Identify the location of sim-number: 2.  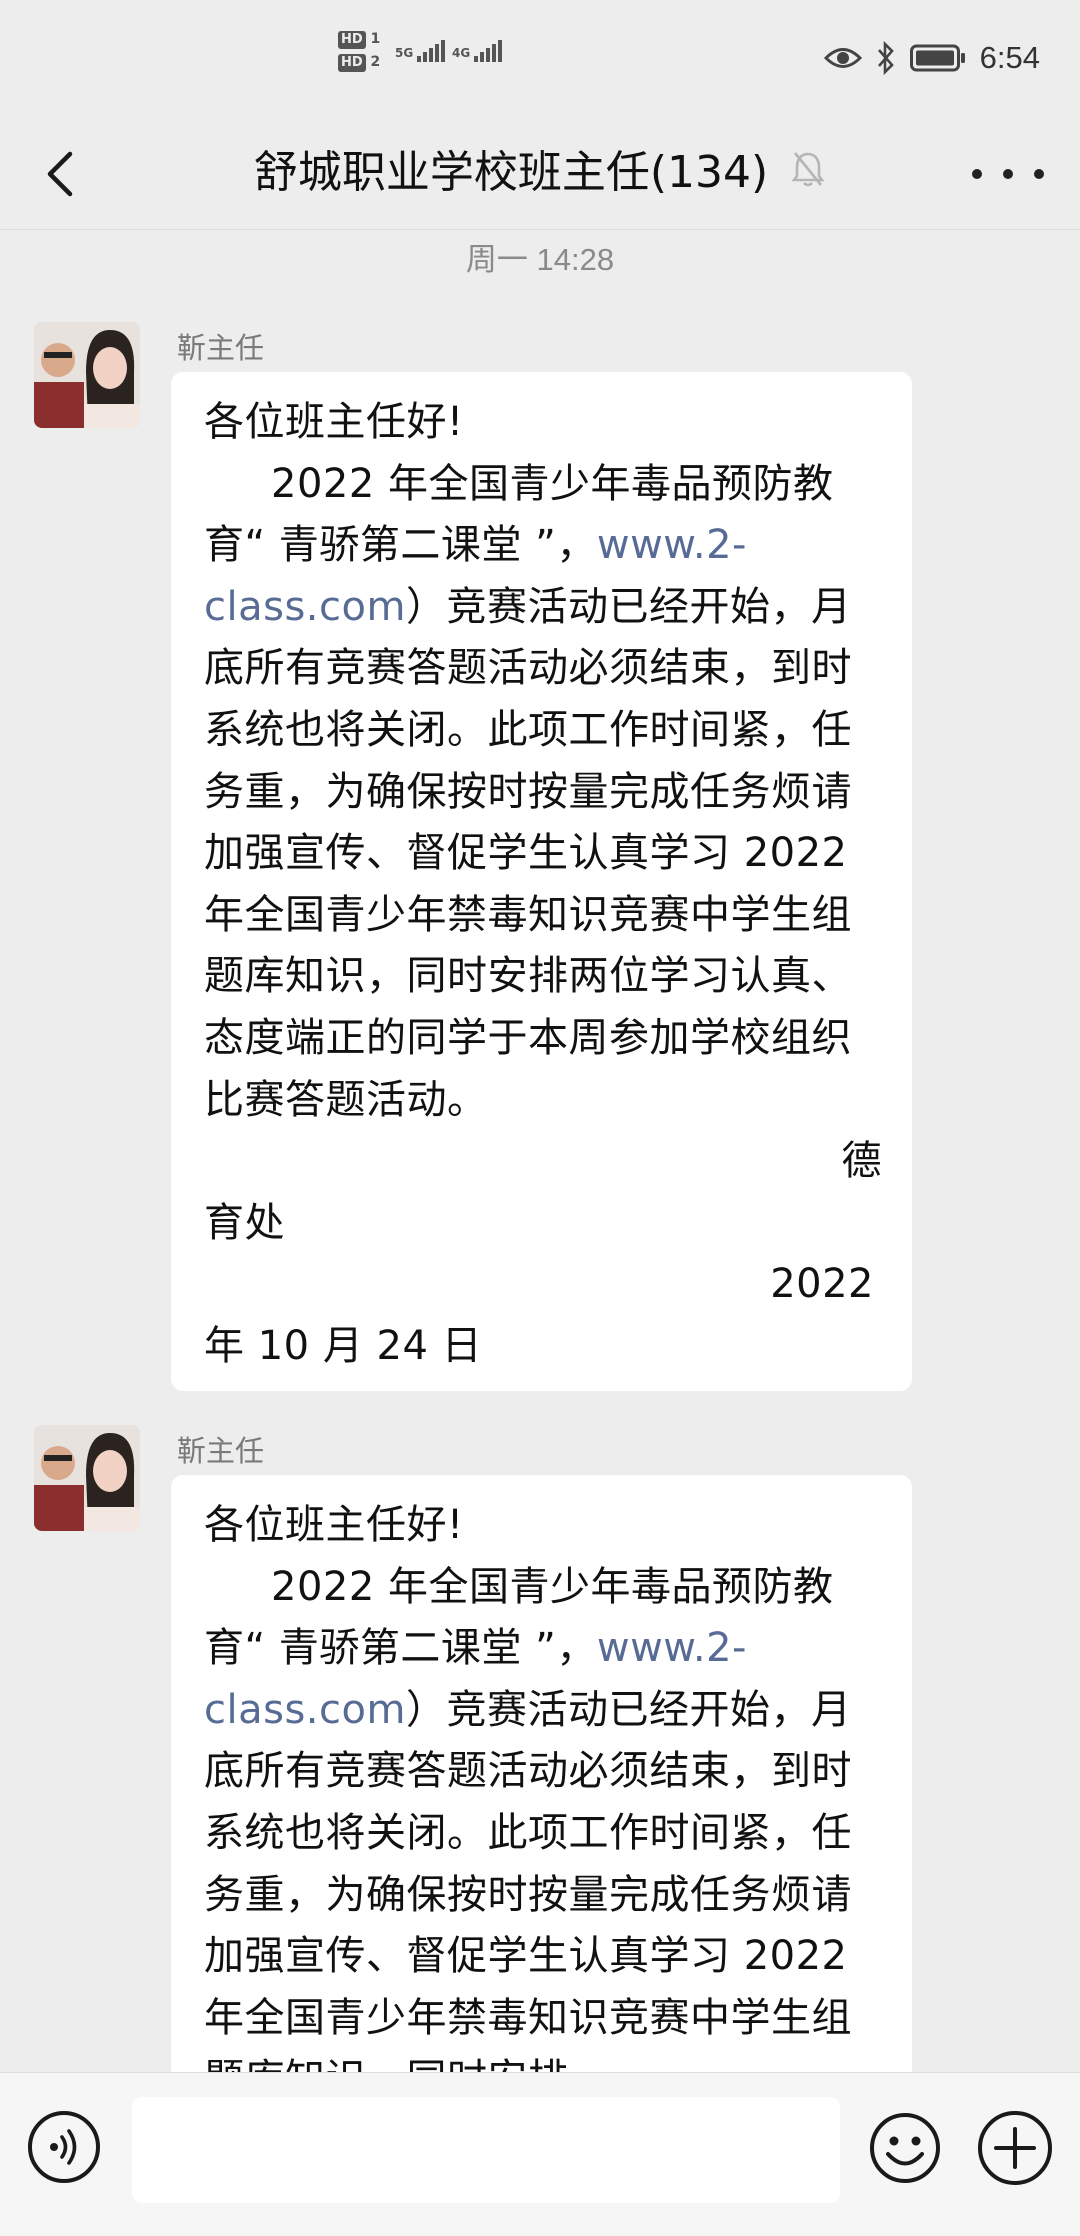
(375, 62).